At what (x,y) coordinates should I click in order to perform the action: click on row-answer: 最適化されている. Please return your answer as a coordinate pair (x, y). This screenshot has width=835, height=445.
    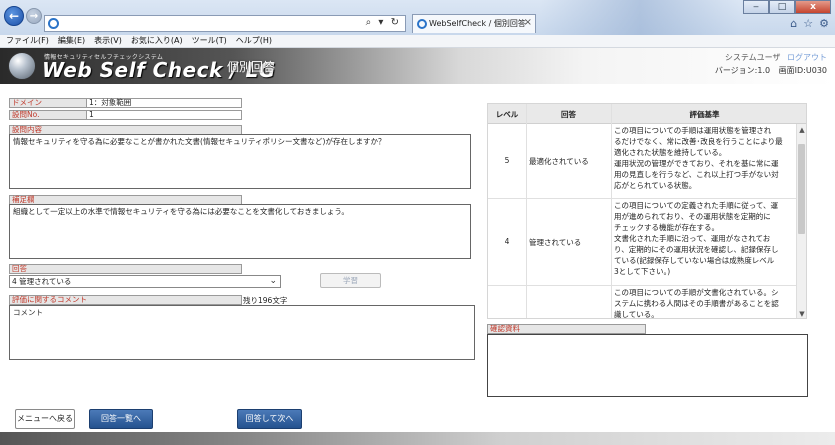
    Looking at the image, I should click on (559, 161).